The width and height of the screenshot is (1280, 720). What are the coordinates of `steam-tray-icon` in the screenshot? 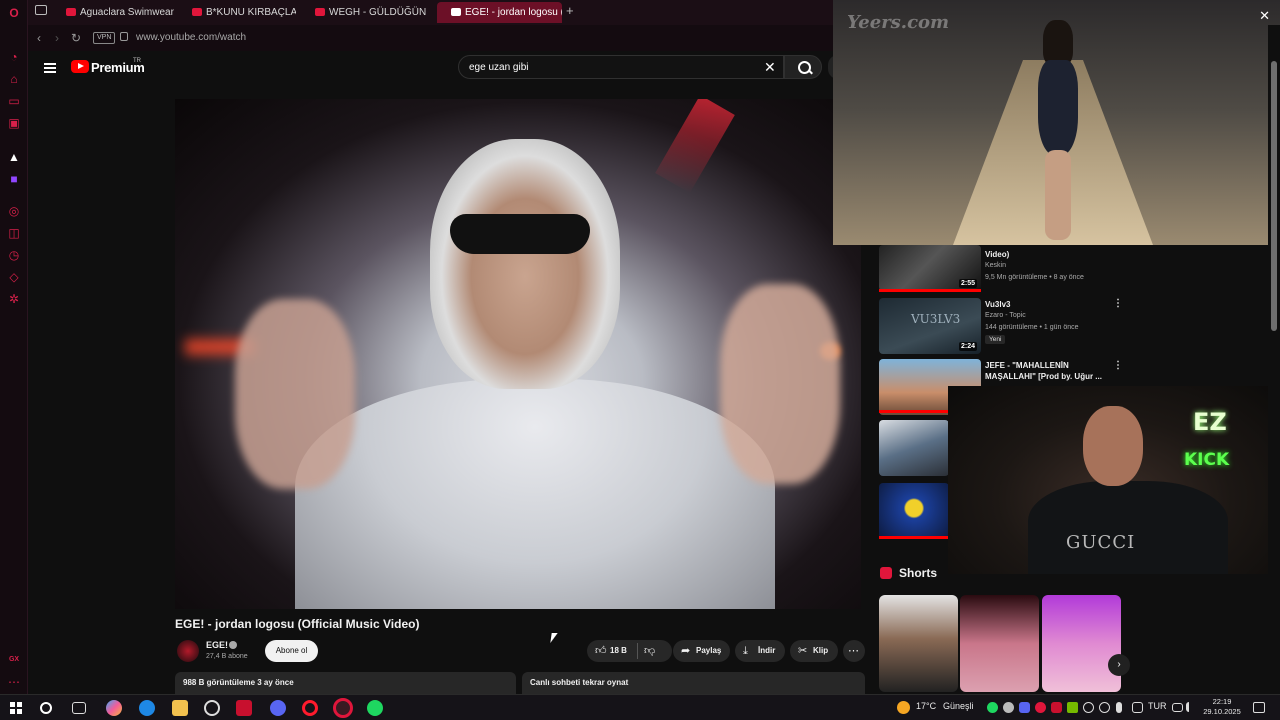 It's located at (1008, 707).